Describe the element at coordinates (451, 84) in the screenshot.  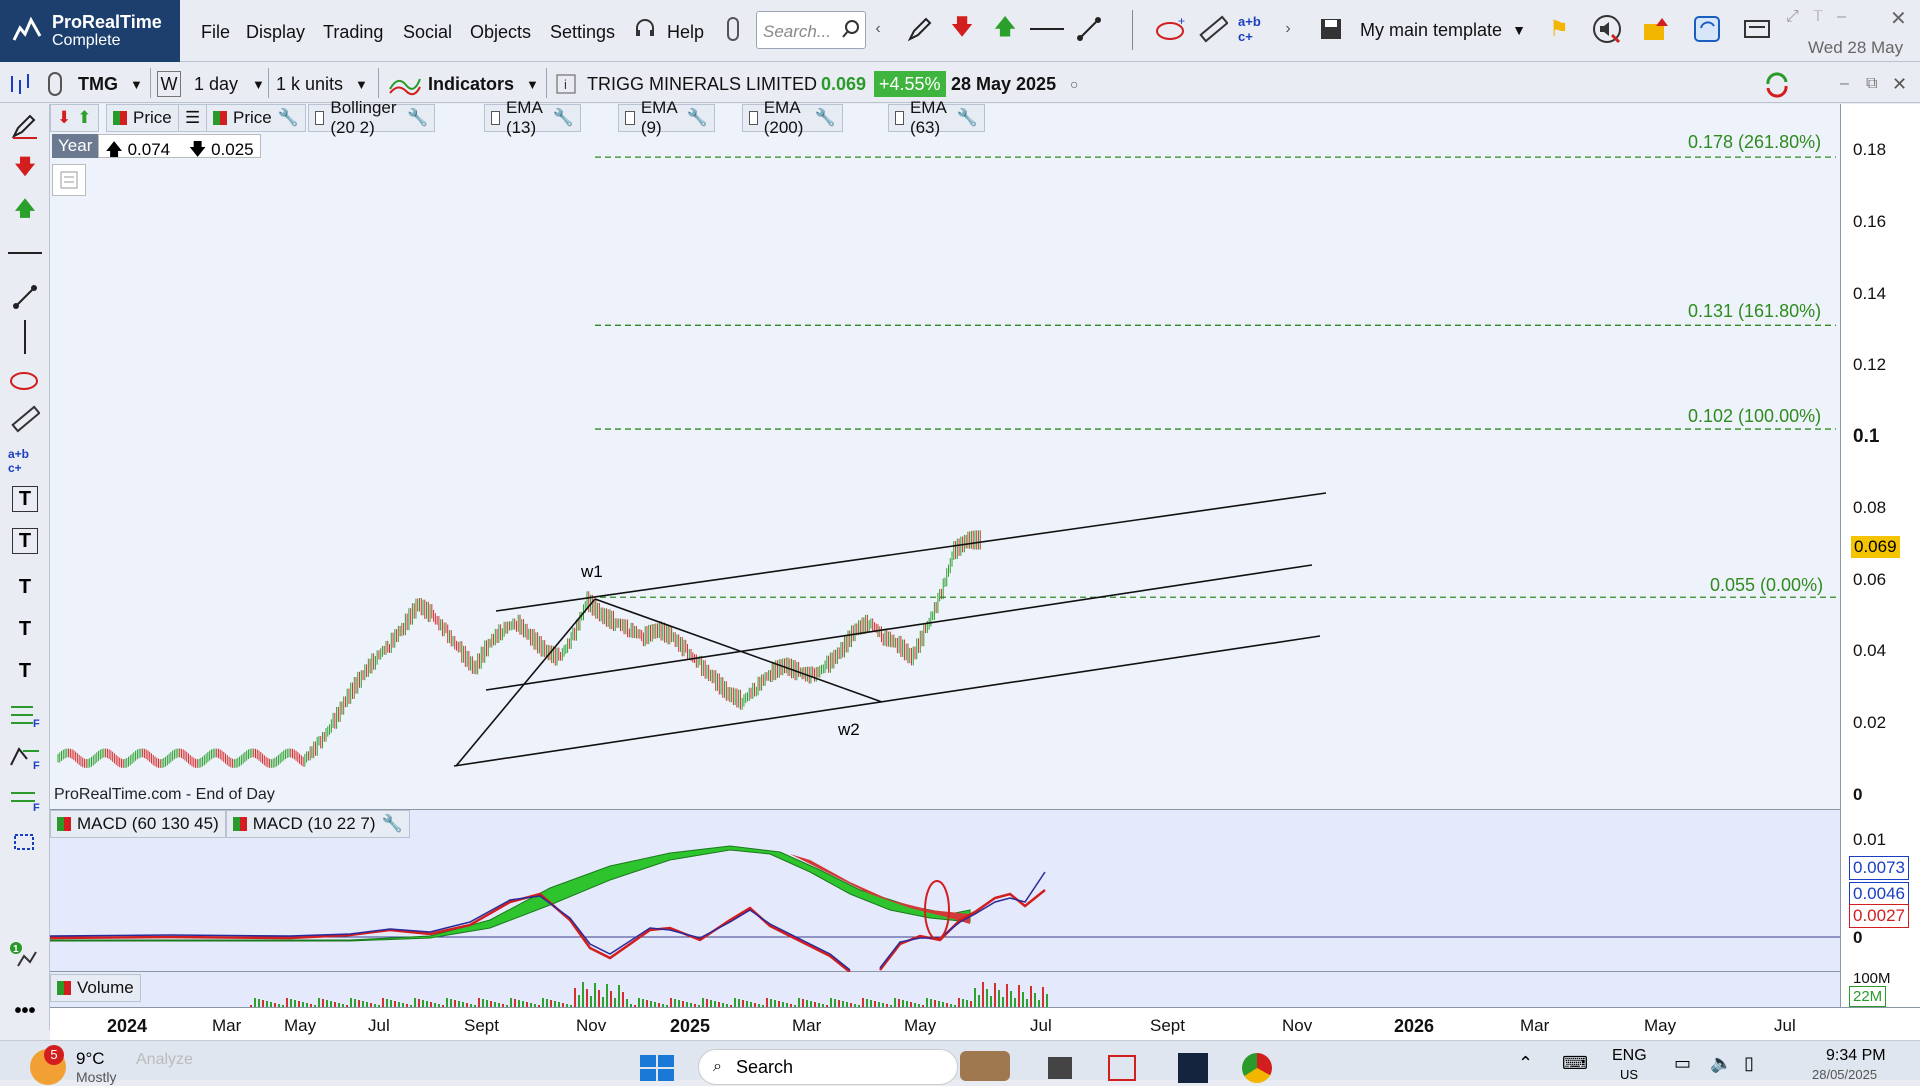
I see `indicators-button: Indicators` at that location.